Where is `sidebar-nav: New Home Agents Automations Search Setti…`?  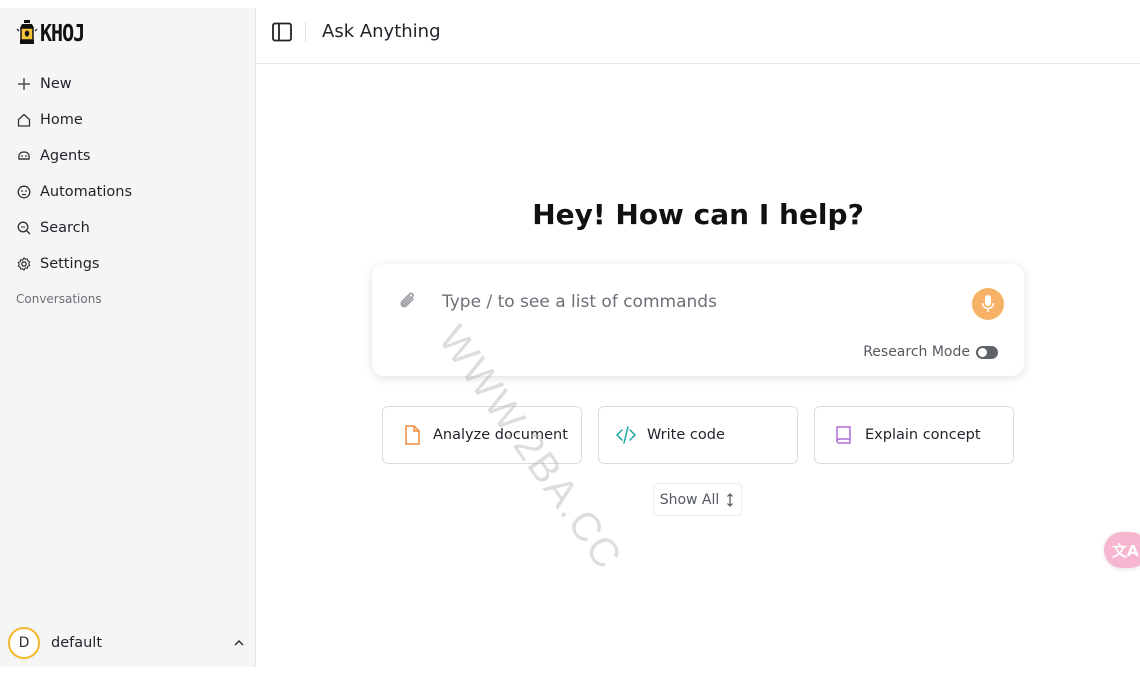 sidebar-nav: New Home Agents Automations Search Setti… is located at coordinates (127, 174).